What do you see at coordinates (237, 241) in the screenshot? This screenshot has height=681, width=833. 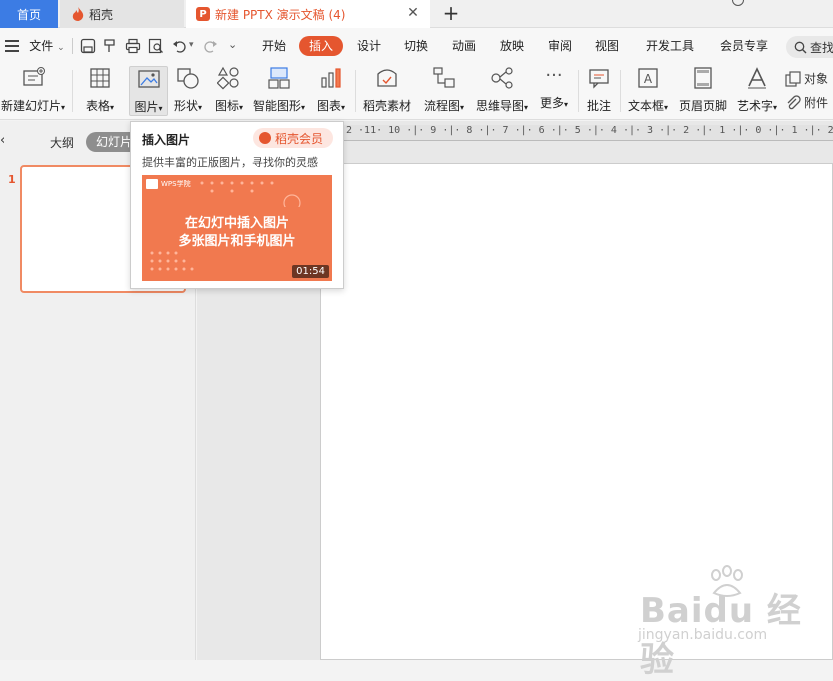 I see `promo-title-line2: 多张图片和手机图片` at bounding box center [237, 241].